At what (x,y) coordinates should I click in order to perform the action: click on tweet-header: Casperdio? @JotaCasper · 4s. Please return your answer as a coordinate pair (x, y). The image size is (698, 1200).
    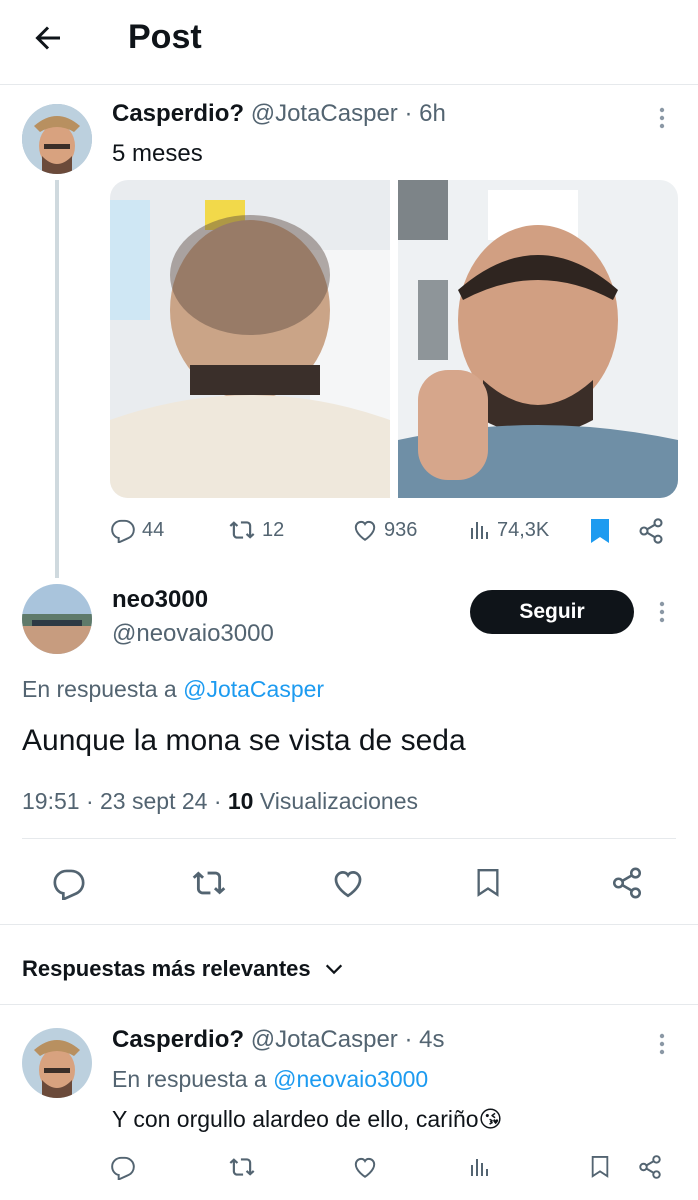
    Looking at the image, I should click on (278, 1040).